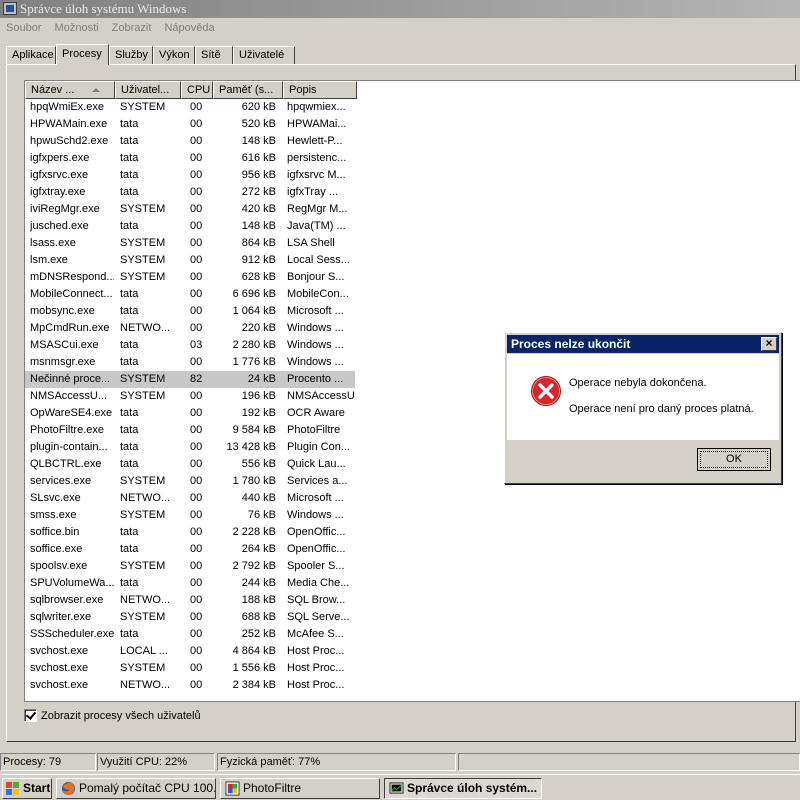 The height and width of the screenshot is (800, 800). What do you see at coordinates (190, 430) in the screenshot?
I see `table-row: PhotoFiltre.exe tata 00 9 584 kB PhotoFiltre` at bounding box center [190, 430].